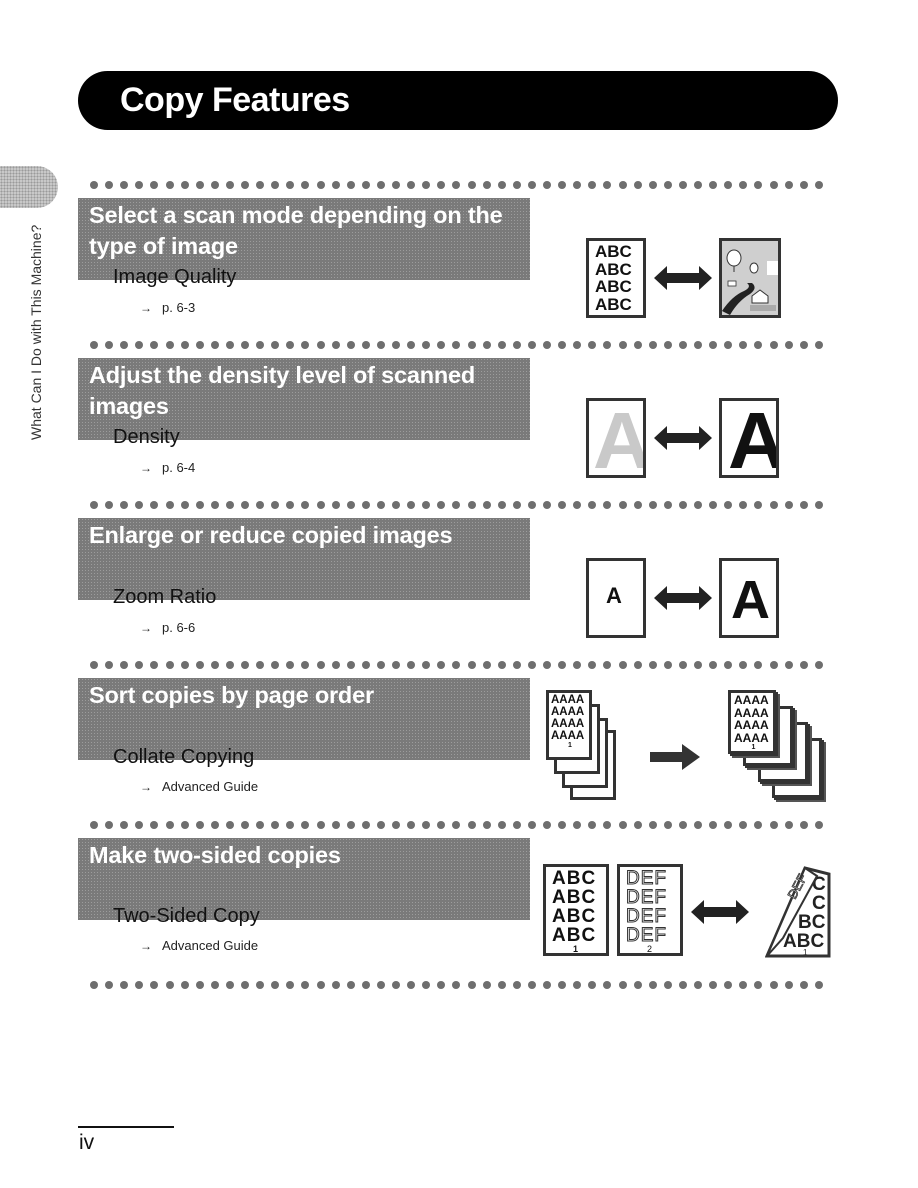 The width and height of the screenshot is (918, 1188). I want to click on feature-reference: → p. 6-4, so click(167, 467).